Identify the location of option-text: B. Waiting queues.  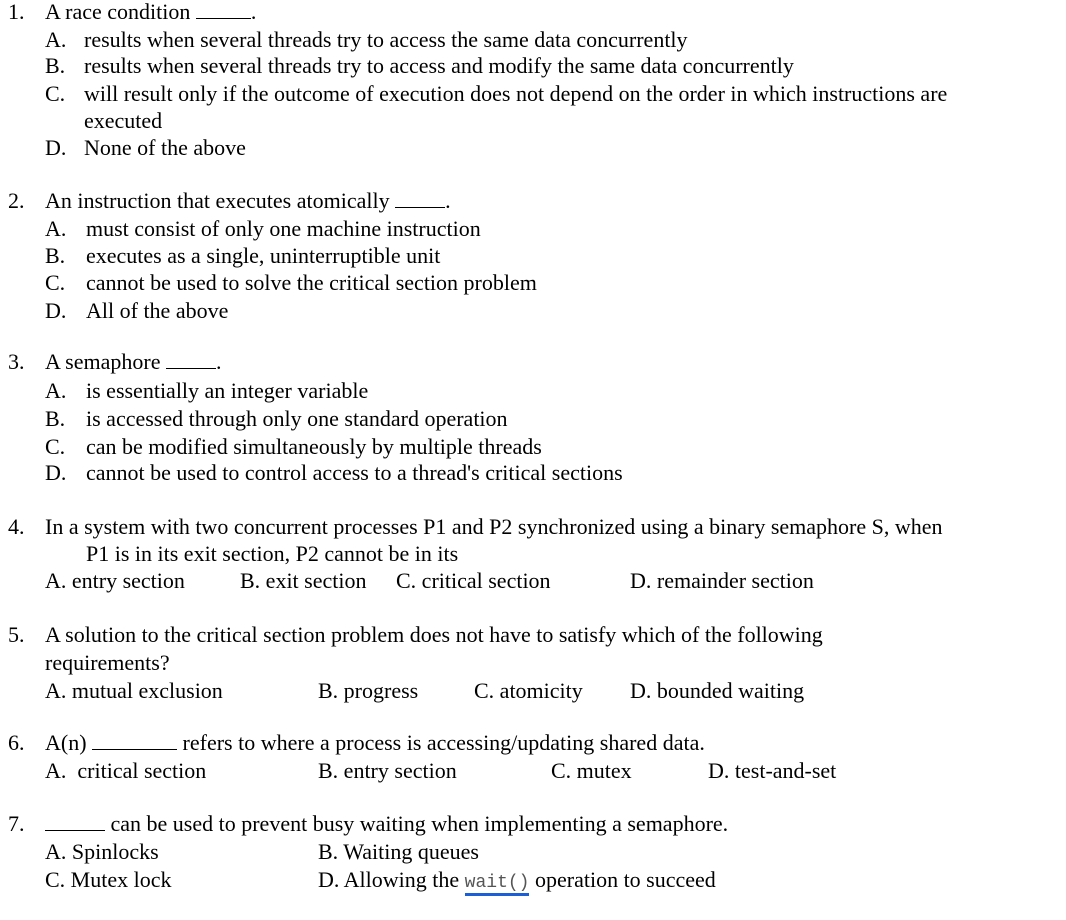
(398, 851).